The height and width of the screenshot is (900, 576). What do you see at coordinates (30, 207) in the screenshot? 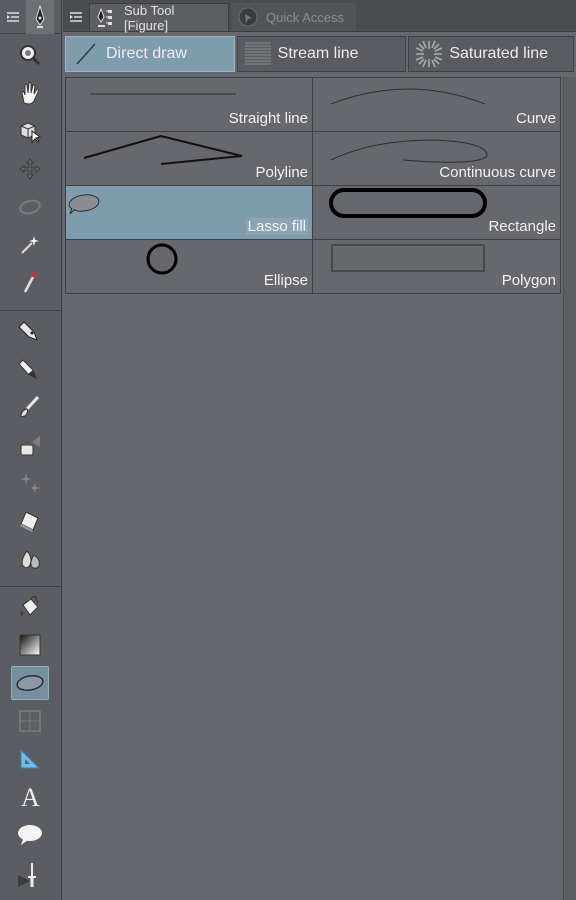
I see `selection-icon` at bounding box center [30, 207].